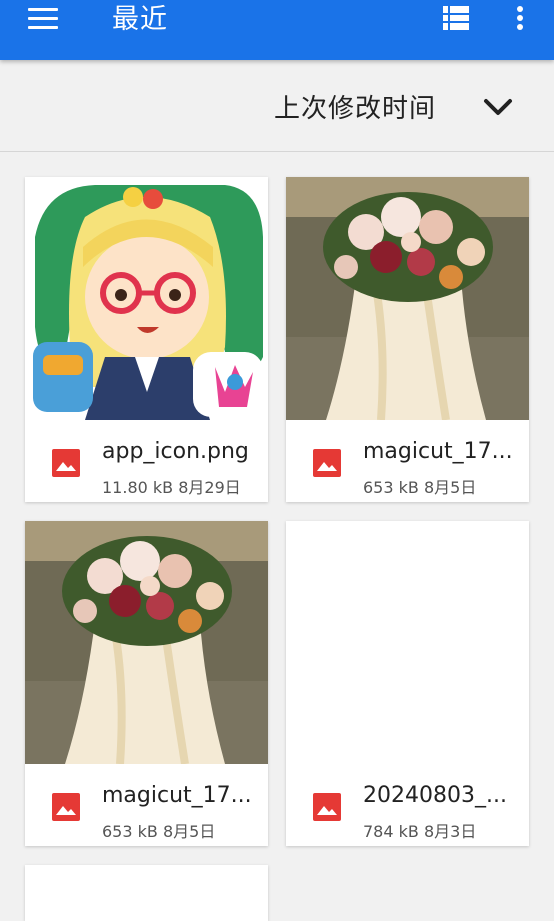 This screenshot has height=921, width=554. I want to click on file-name: app_icon.png, so click(175, 451).